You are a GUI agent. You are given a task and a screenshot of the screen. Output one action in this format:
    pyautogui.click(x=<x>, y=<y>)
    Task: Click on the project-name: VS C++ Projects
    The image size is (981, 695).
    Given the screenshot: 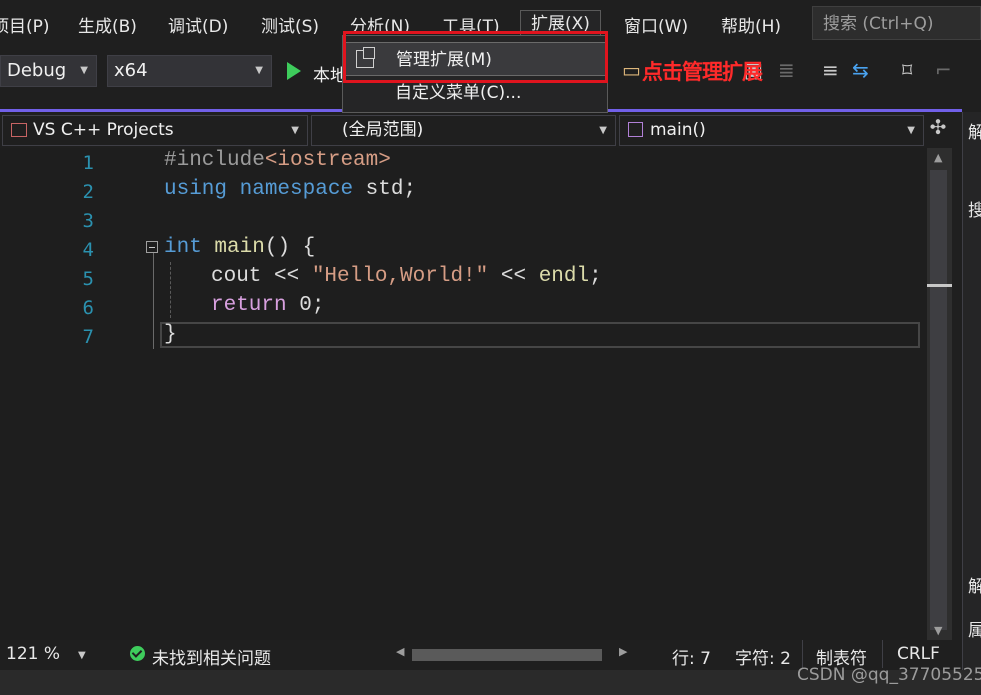 What is the action you would take?
    pyautogui.click(x=103, y=130)
    